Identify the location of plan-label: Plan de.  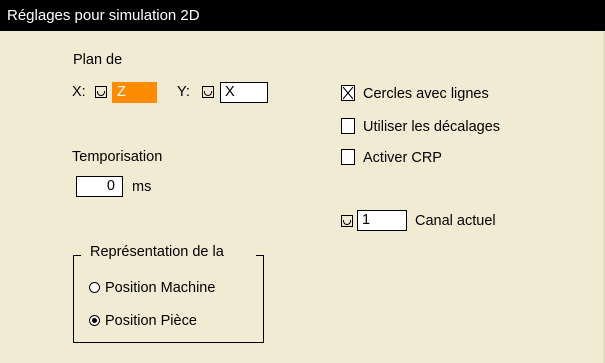
(98, 60).